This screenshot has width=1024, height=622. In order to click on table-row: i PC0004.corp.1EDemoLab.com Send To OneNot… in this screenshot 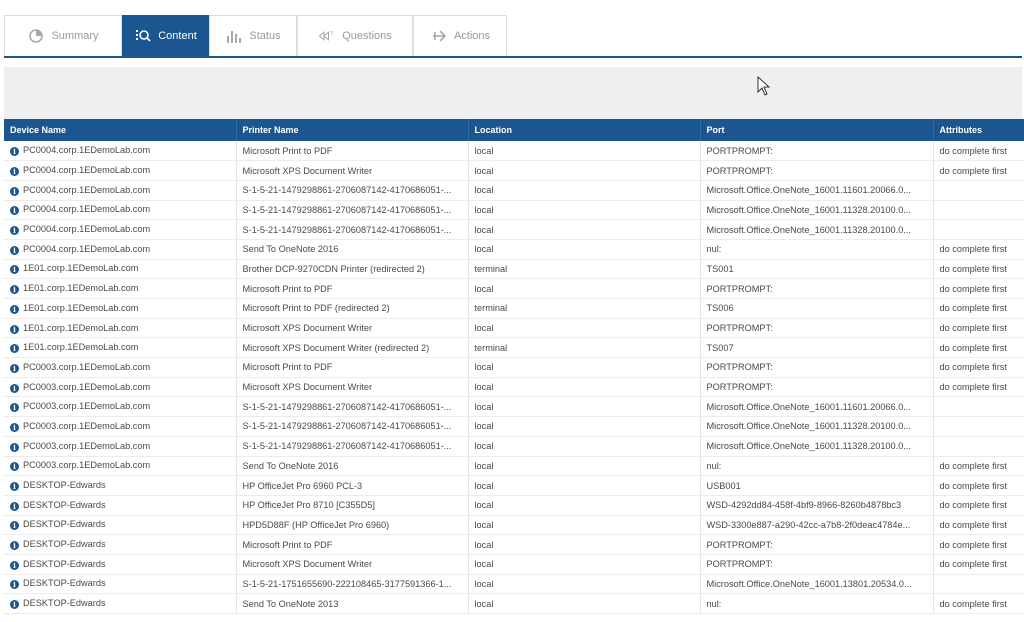, I will do `click(514, 249)`.